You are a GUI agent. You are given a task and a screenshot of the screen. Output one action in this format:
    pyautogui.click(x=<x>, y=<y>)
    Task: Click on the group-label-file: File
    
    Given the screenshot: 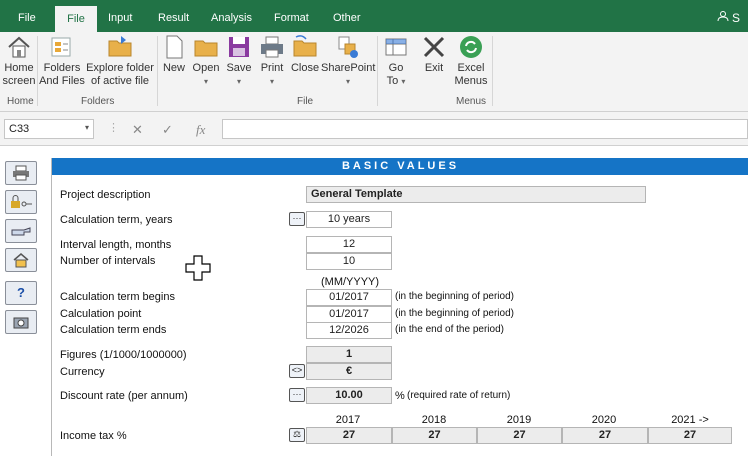 What is the action you would take?
    pyautogui.click(x=305, y=101)
    